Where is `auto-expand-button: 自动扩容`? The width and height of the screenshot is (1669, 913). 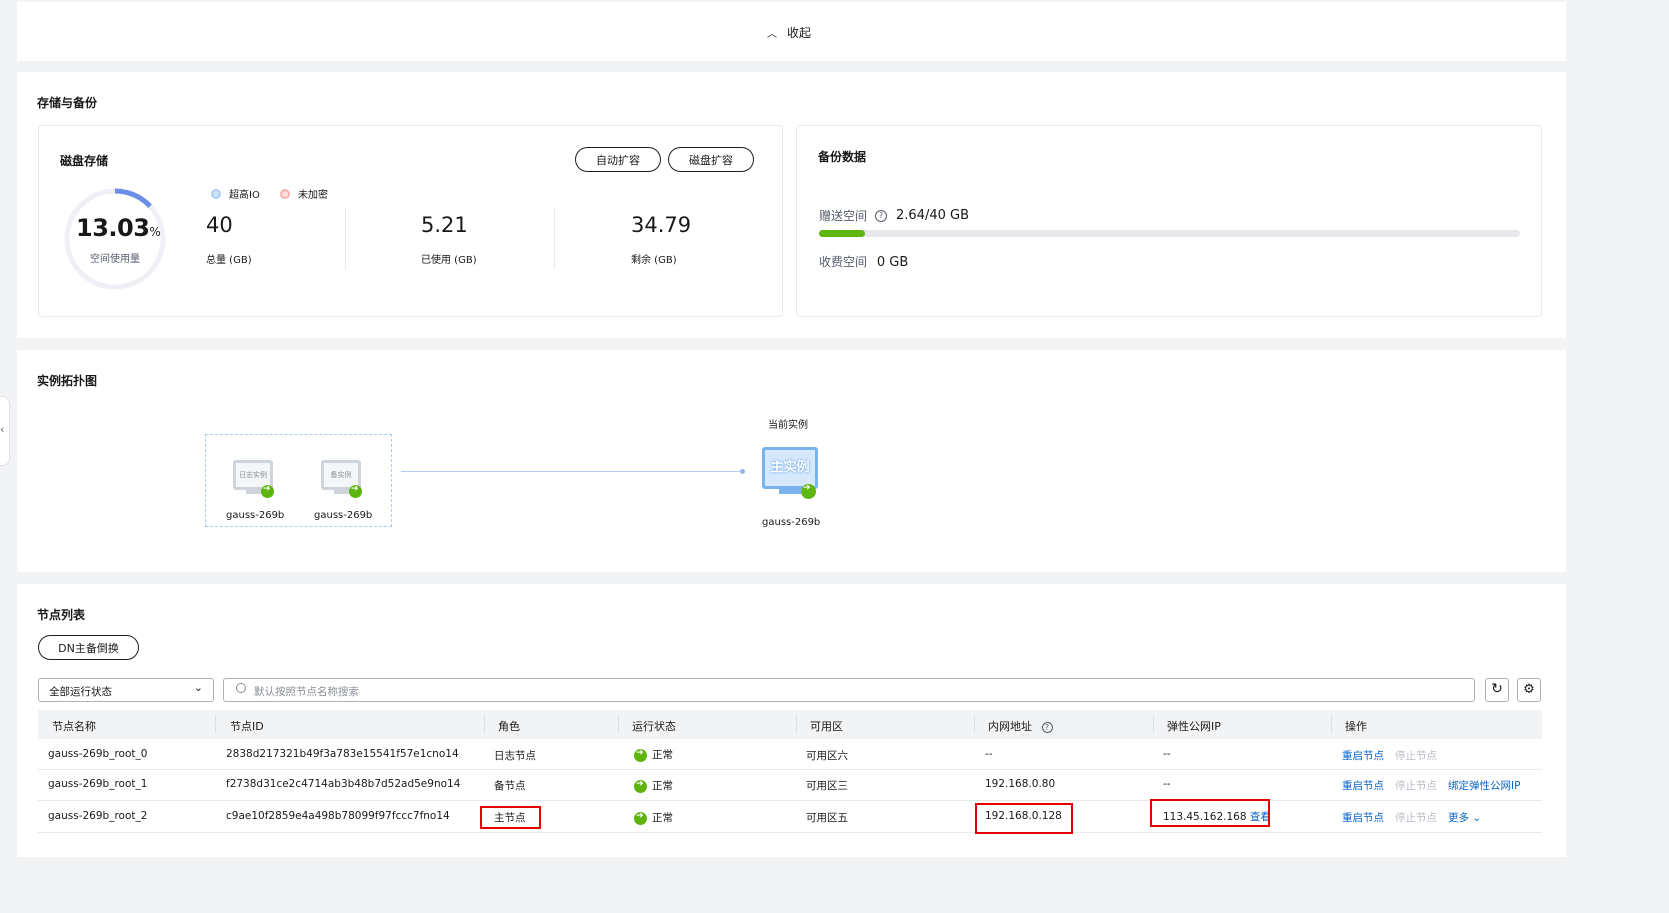 auto-expand-button: 自动扩容 is located at coordinates (618, 159).